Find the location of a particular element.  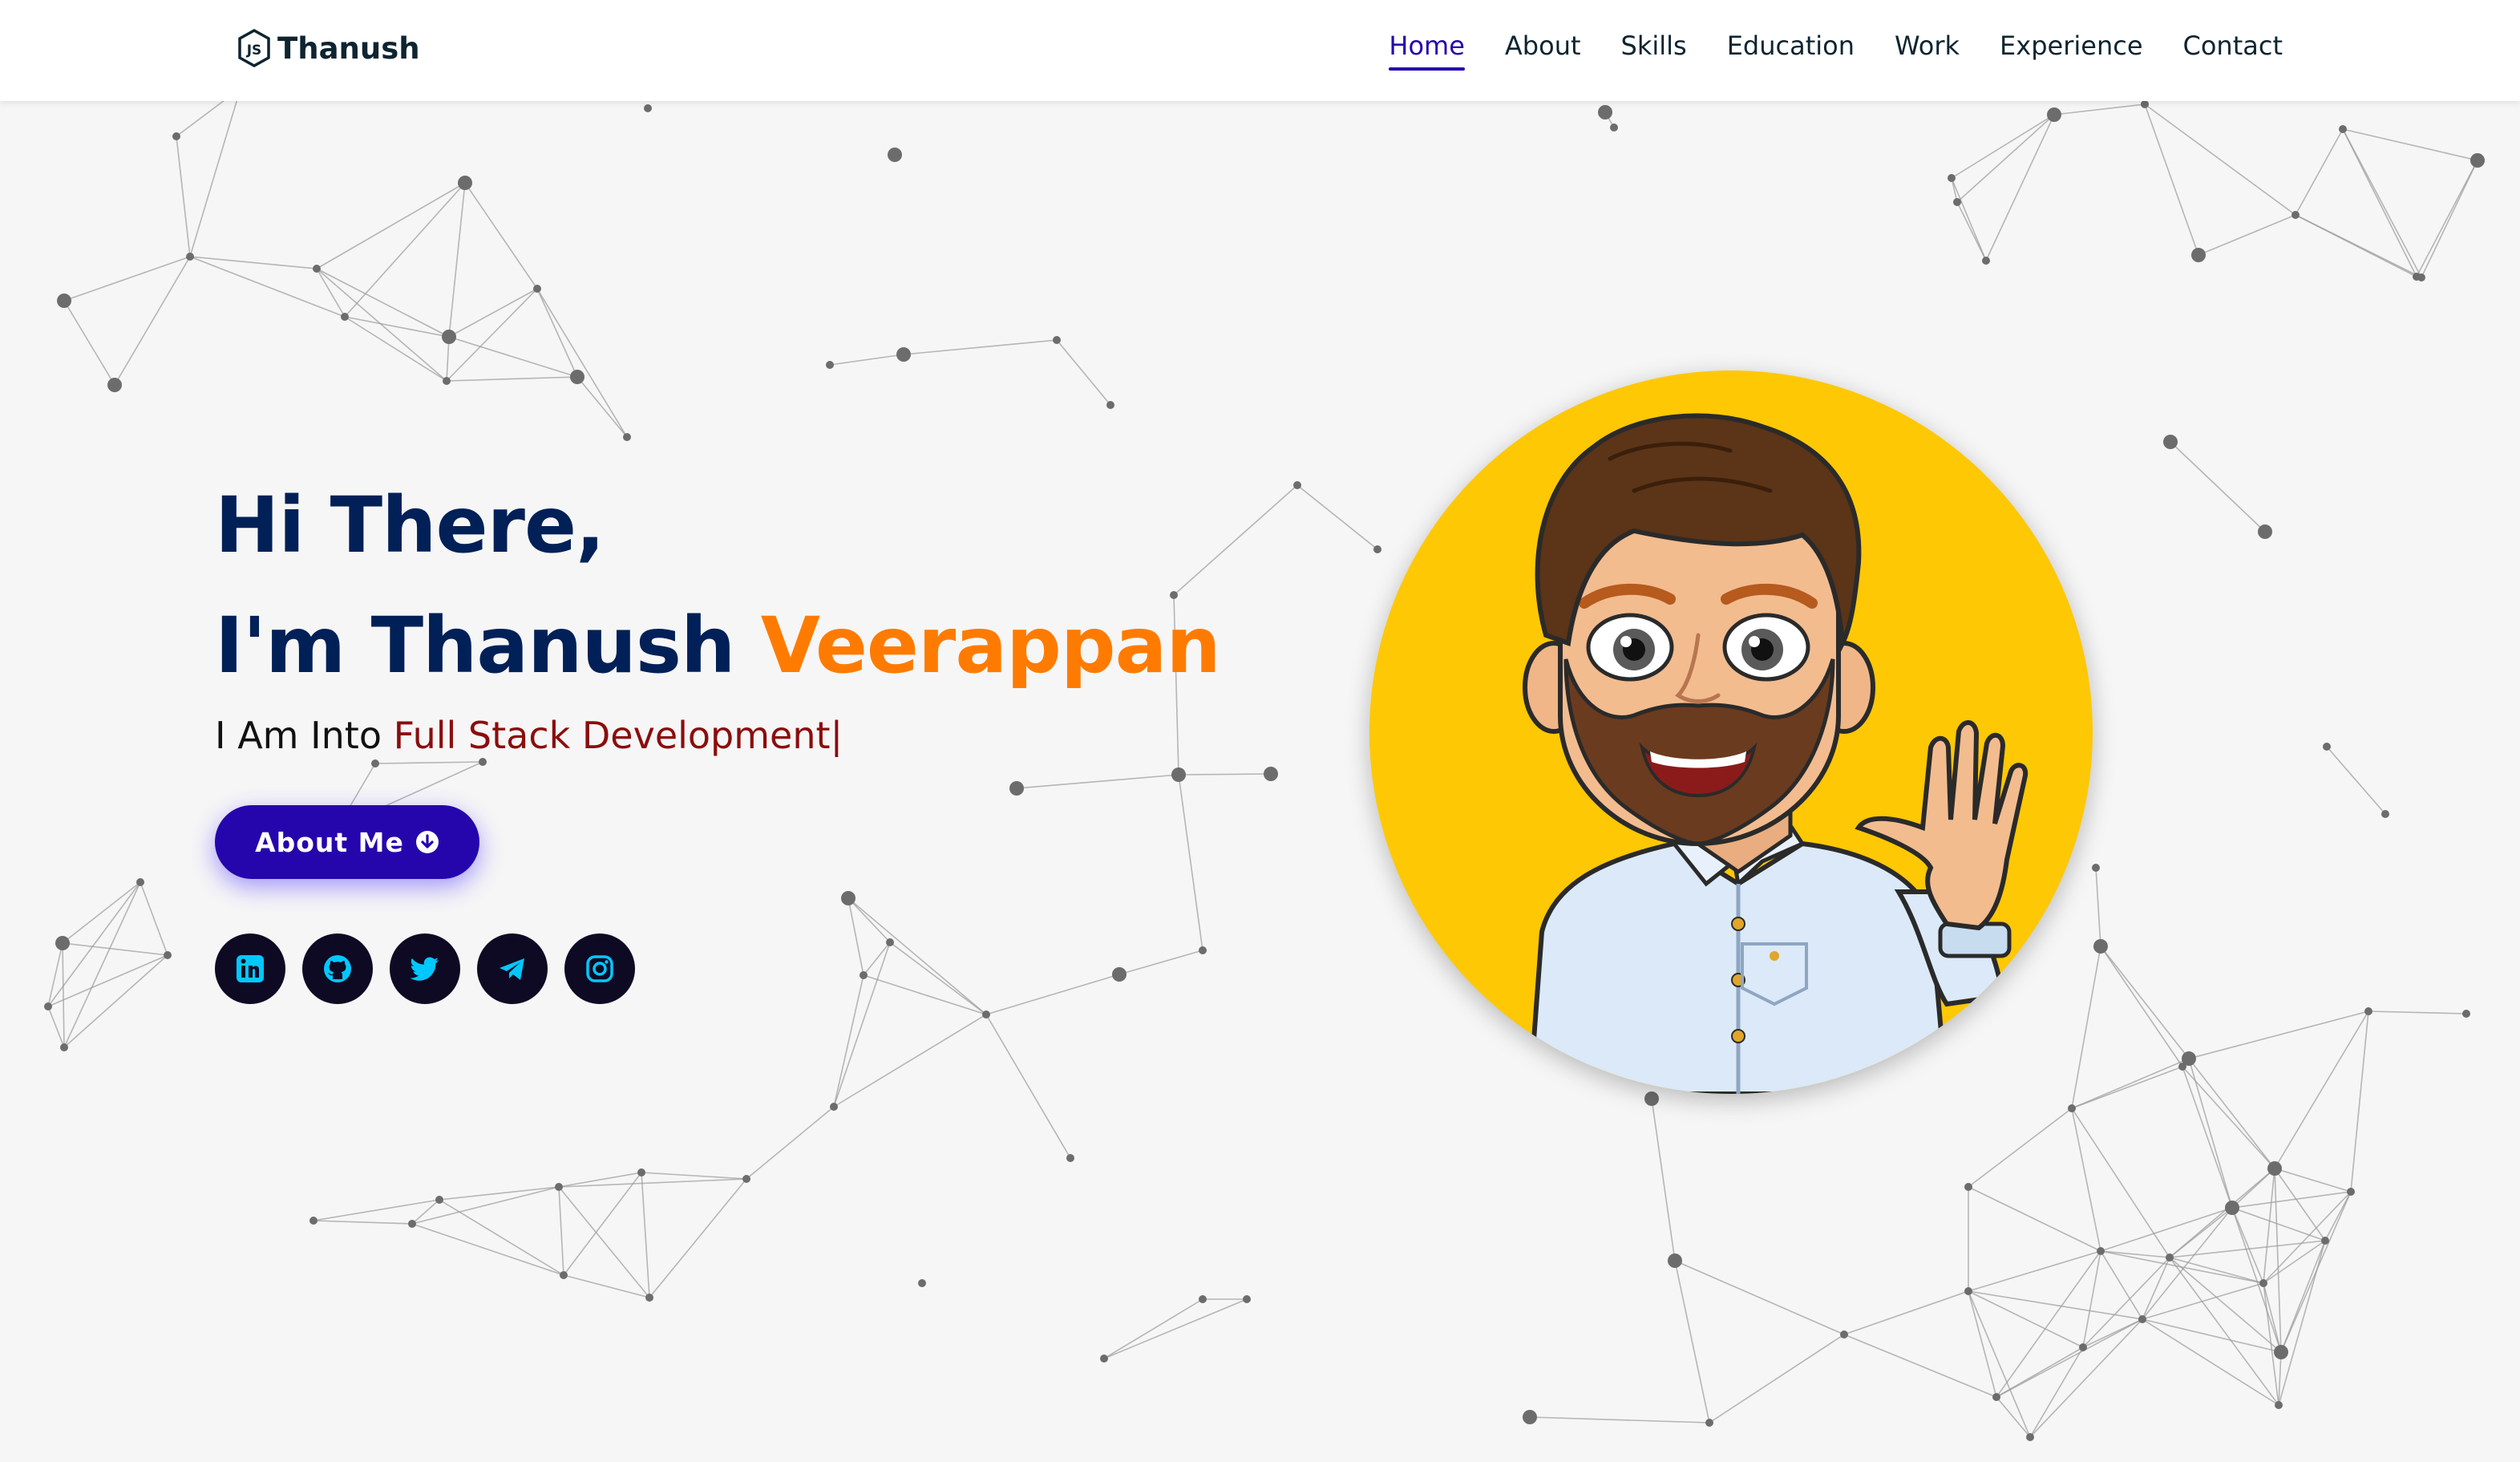

hero-heading: Hi There, I'm Thanush Veerappan is located at coordinates (718, 586).